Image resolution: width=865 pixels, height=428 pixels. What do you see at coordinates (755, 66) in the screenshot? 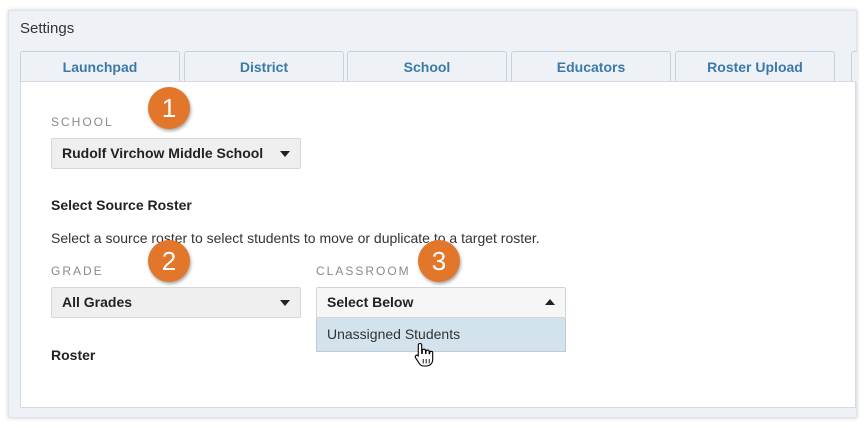
I see `tab-roster-upload: Roster Upload` at bounding box center [755, 66].